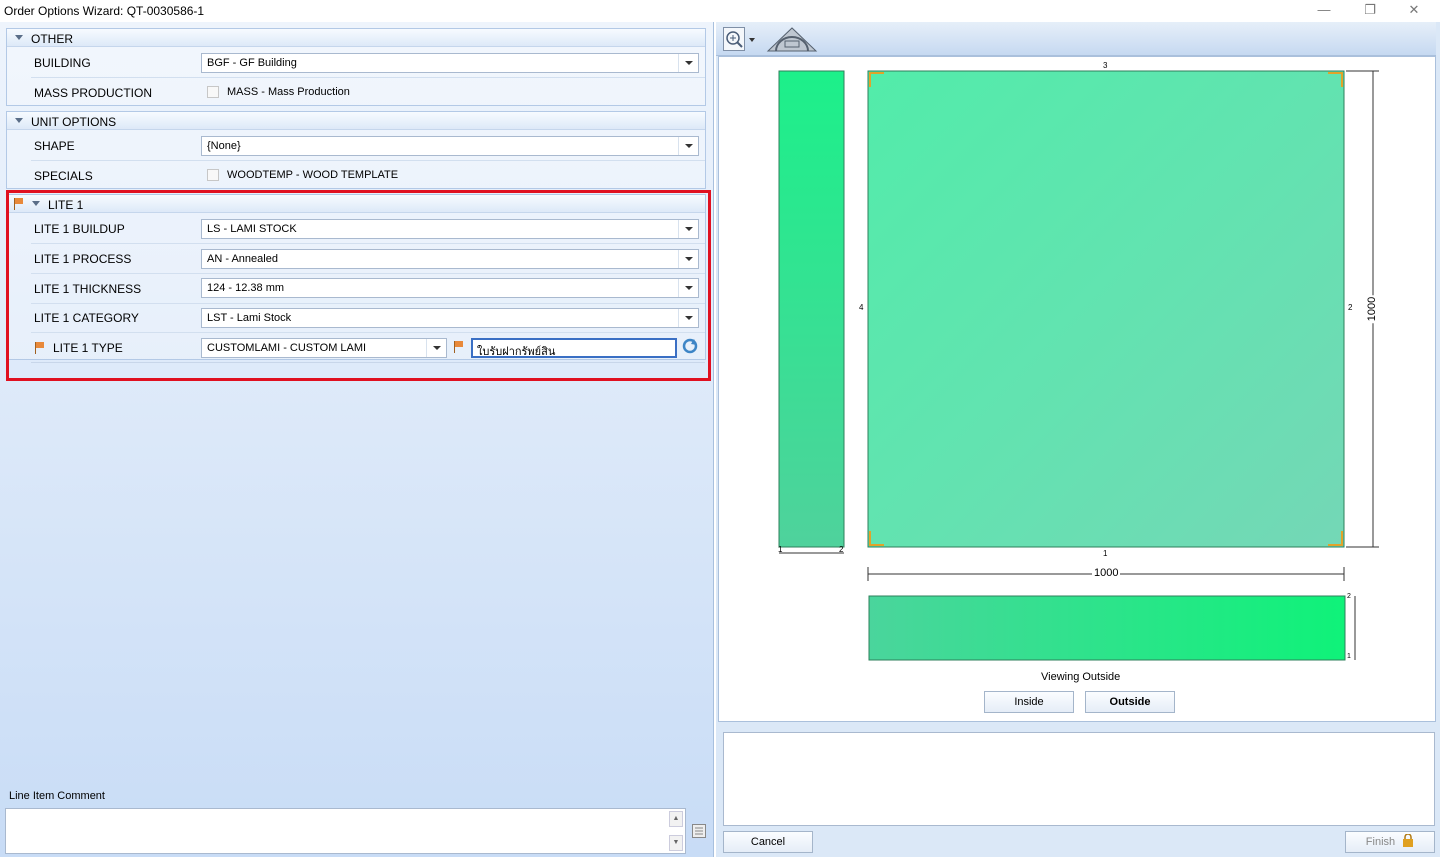  I want to click on side-label-2: 2, so click(841, 549).